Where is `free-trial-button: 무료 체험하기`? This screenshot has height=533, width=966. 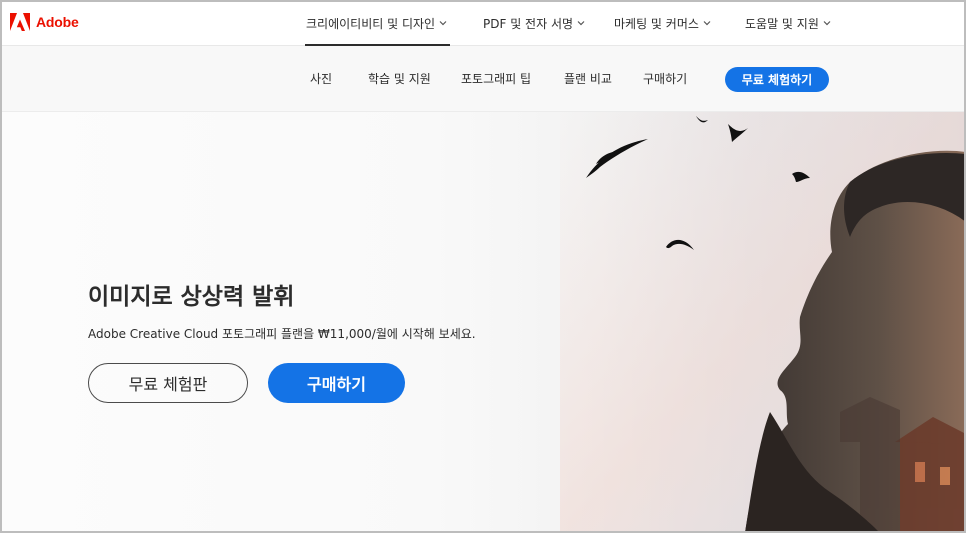
free-trial-button: 무료 체험하기 is located at coordinates (777, 79).